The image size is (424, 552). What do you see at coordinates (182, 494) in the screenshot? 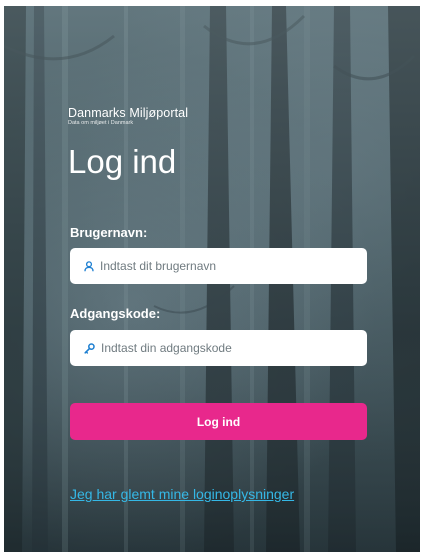
I see `forgot-login-link: Jeg har glemt mine loginoplysninger` at bounding box center [182, 494].